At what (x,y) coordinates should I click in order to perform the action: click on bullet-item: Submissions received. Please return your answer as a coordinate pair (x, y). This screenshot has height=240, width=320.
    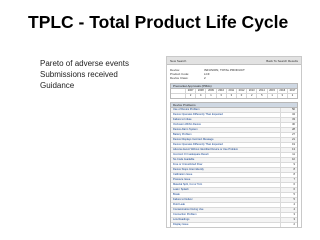
    Looking at the image, I should click on (79, 74).